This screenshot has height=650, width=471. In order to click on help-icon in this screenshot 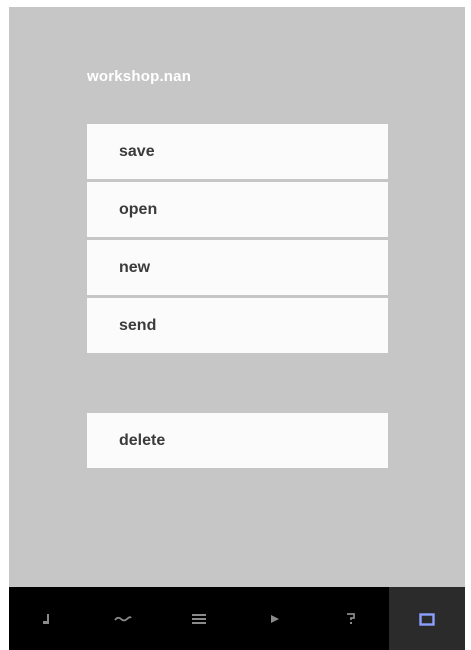, I will do `click(351, 618)`.